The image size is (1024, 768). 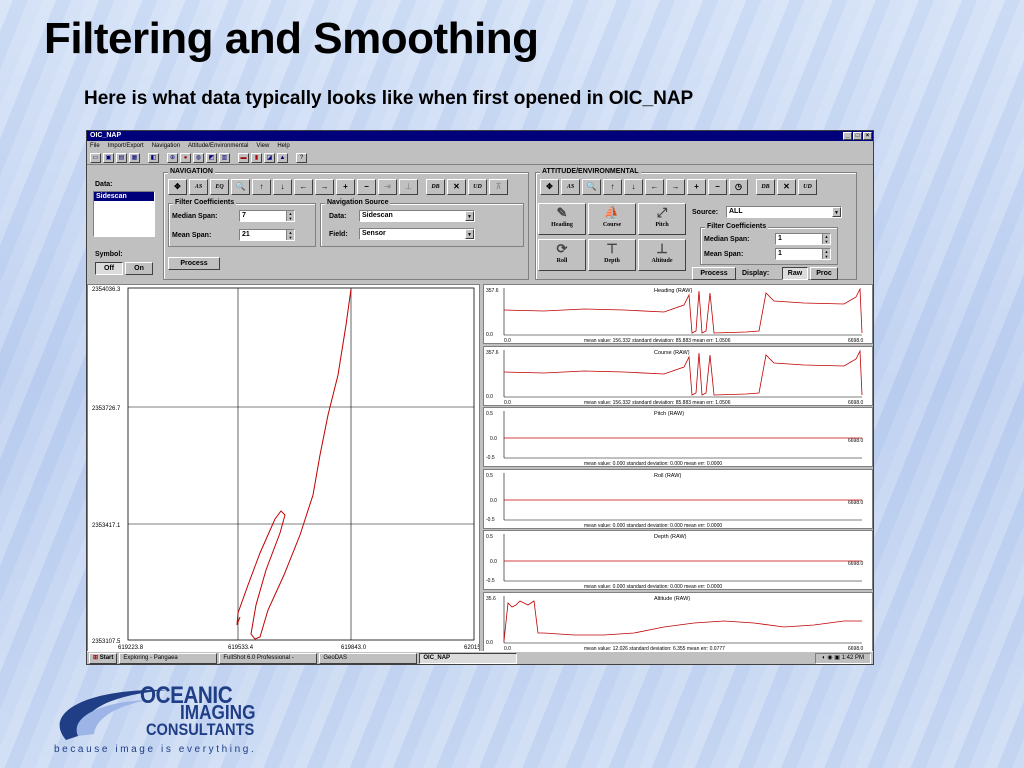 What do you see at coordinates (417, 216) in the screenshot?
I see `nav-data-select: Sidescan ▼` at bounding box center [417, 216].